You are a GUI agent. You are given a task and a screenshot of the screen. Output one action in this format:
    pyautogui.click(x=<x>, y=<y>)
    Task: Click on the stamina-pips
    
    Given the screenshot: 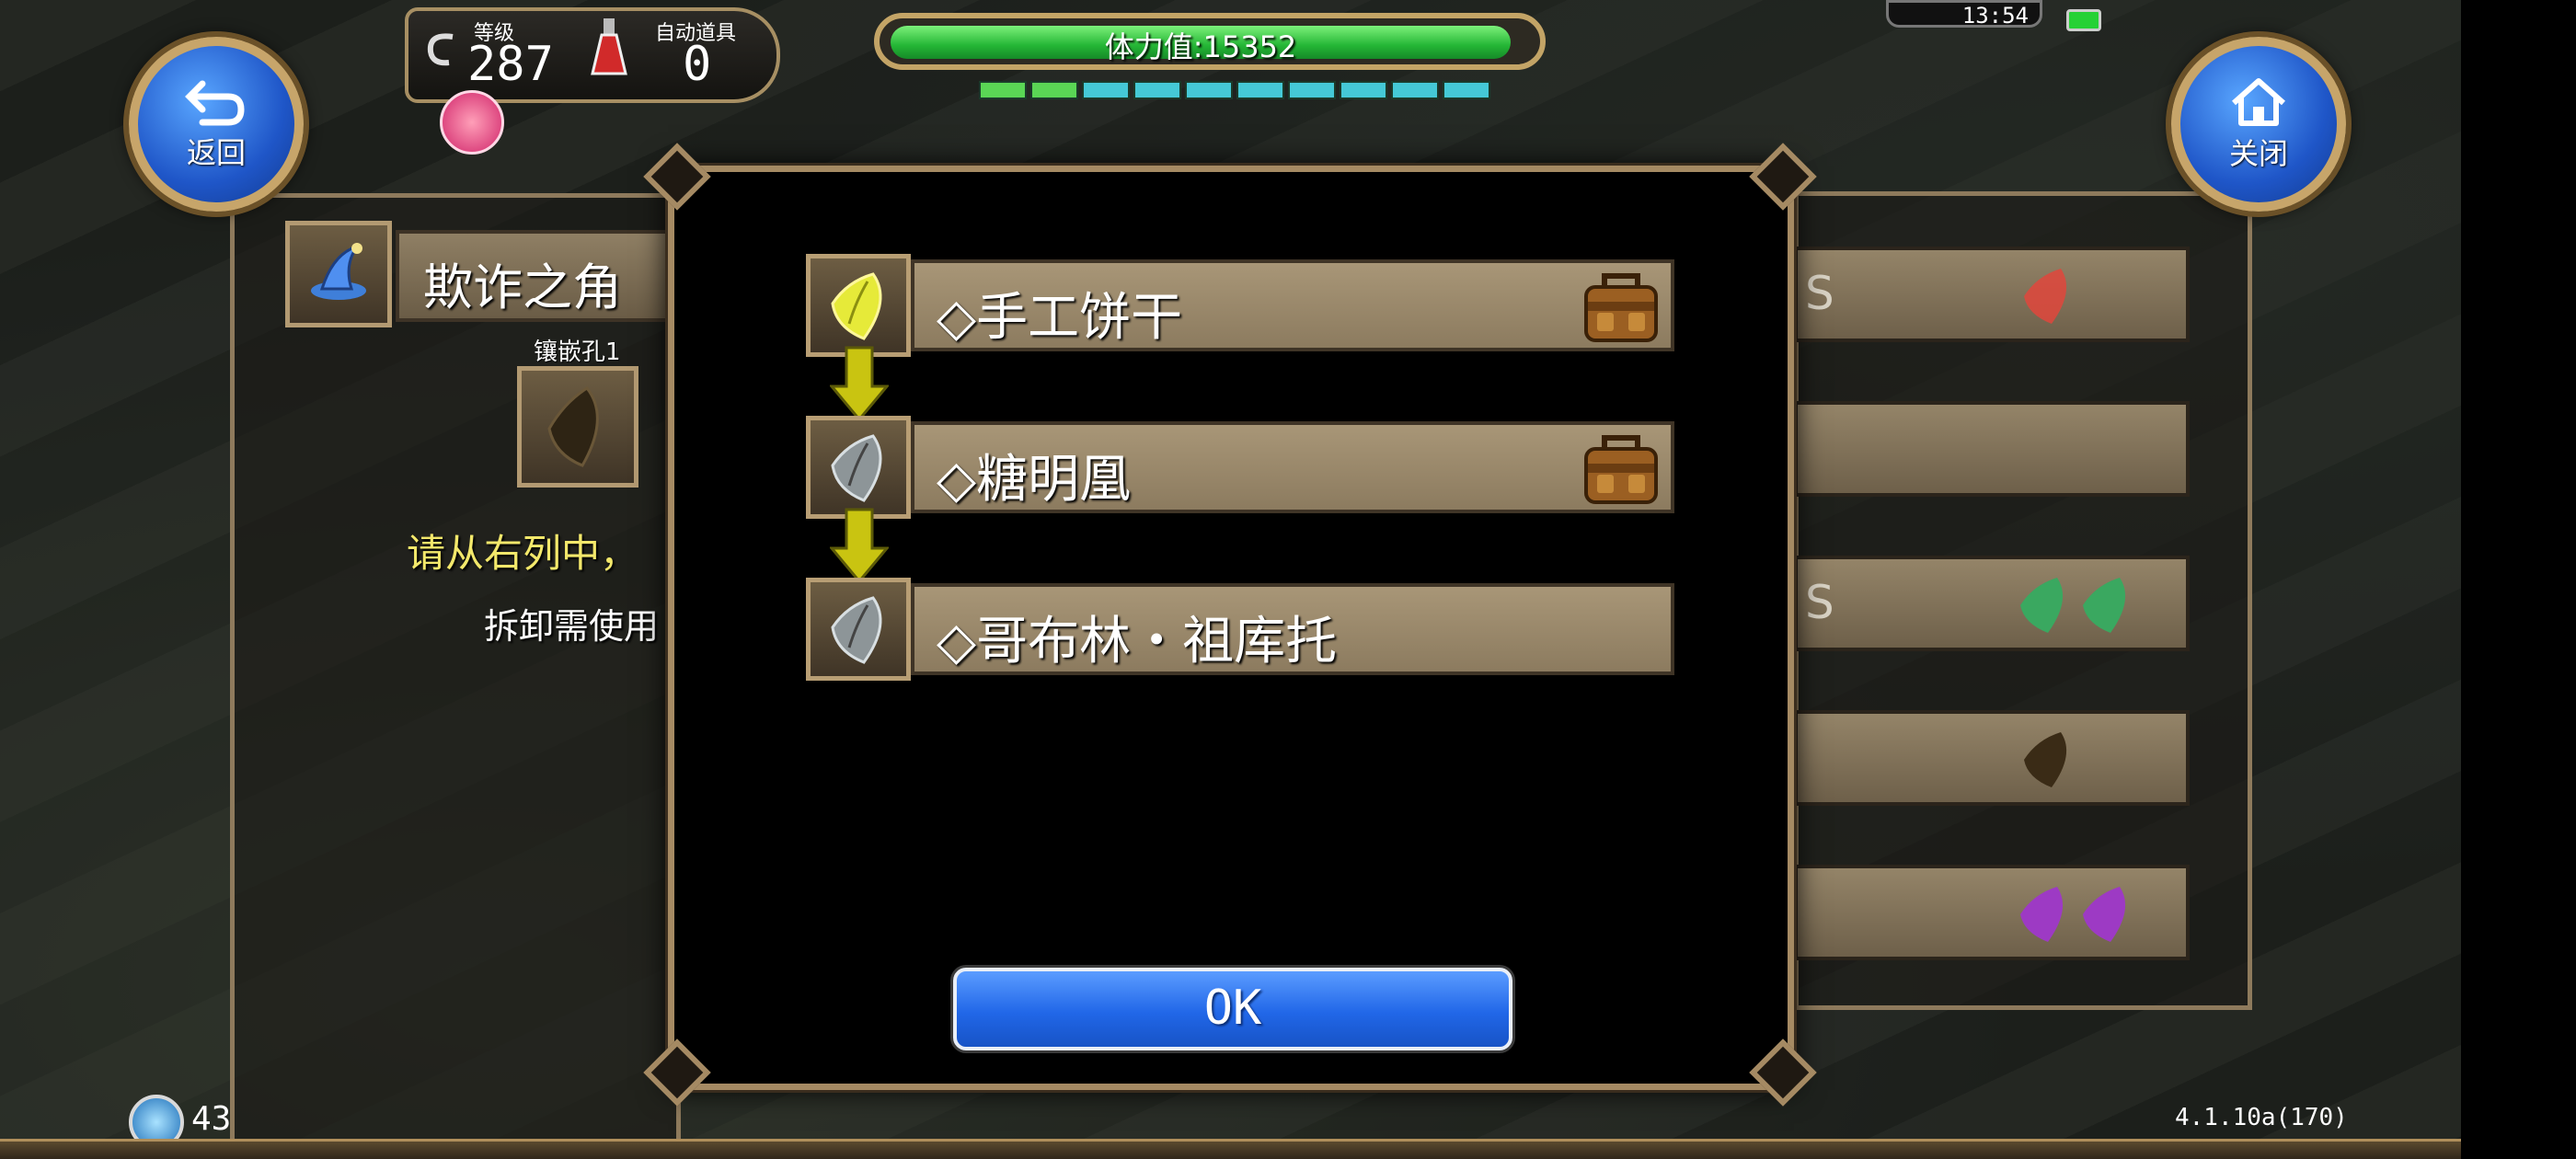 What is the action you would take?
    pyautogui.click(x=1234, y=90)
    